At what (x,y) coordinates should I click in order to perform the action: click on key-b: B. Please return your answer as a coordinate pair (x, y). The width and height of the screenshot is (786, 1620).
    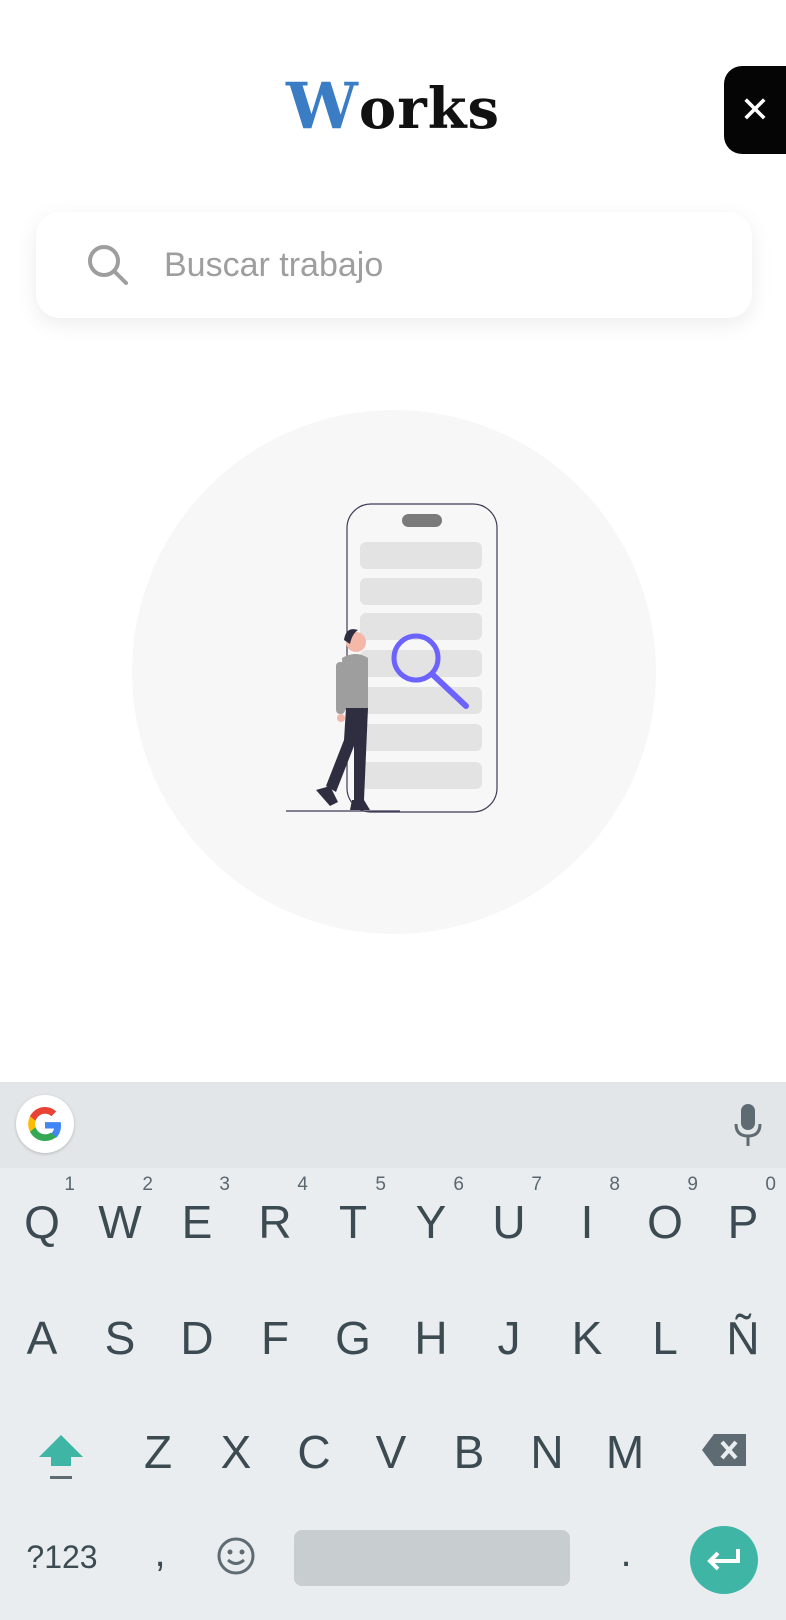
    Looking at the image, I should click on (469, 1452).